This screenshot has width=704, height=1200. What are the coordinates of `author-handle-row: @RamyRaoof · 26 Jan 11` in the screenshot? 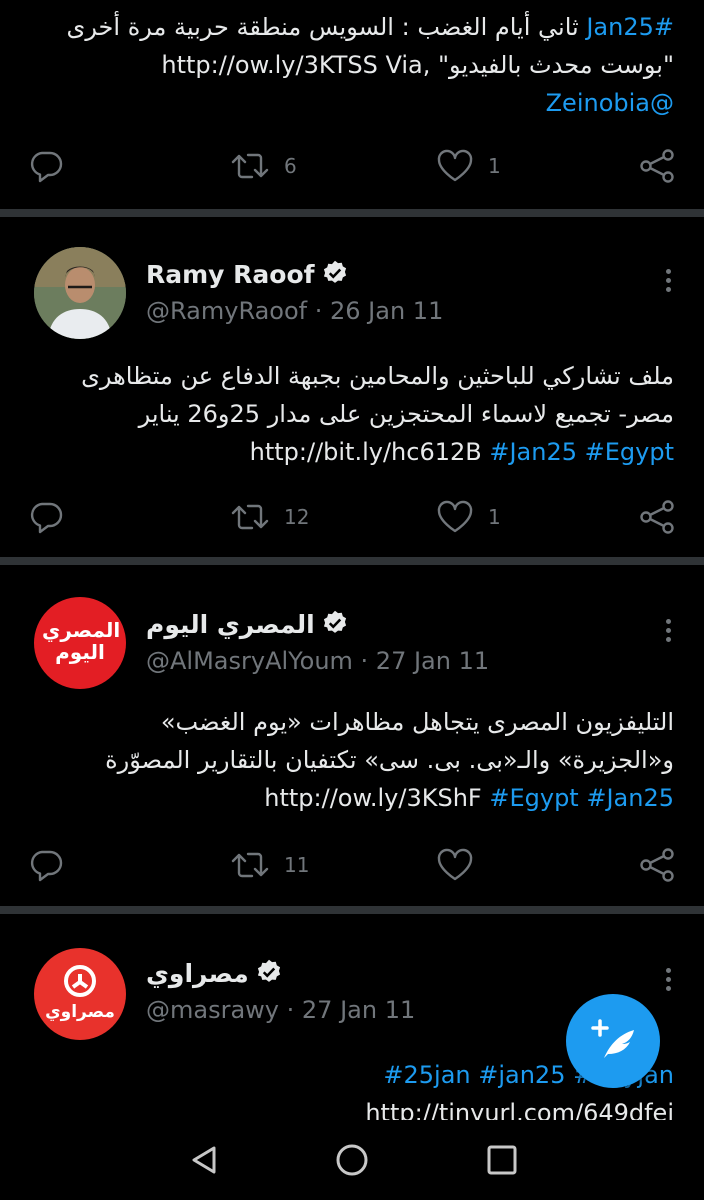 It's located at (294, 311).